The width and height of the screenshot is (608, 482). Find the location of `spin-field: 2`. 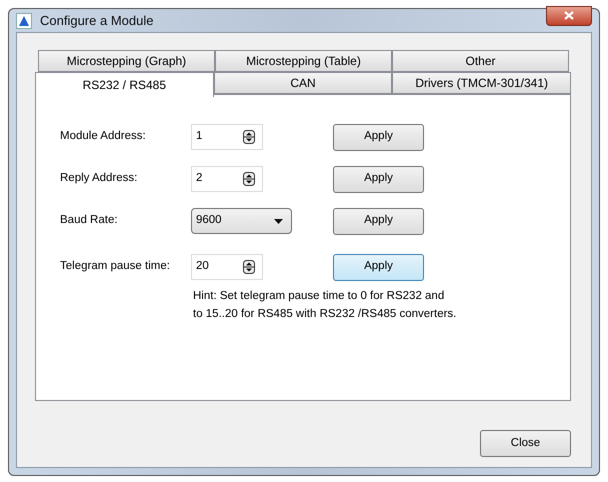

spin-field: 2 is located at coordinates (227, 179).